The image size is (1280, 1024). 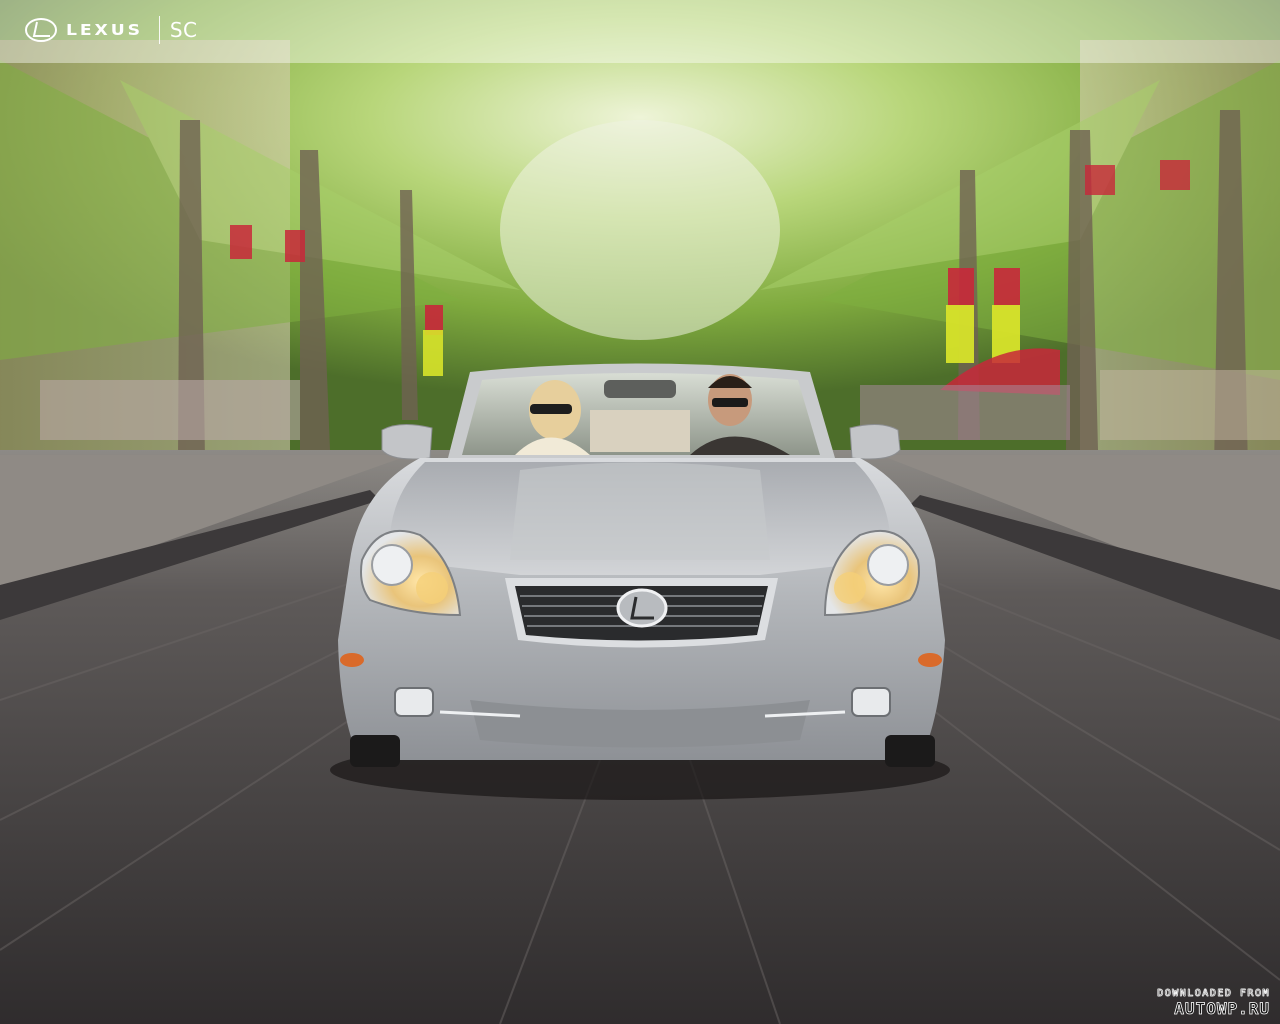 I want to click on brand-logo: LEXUS SC, so click(x=111, y=30).